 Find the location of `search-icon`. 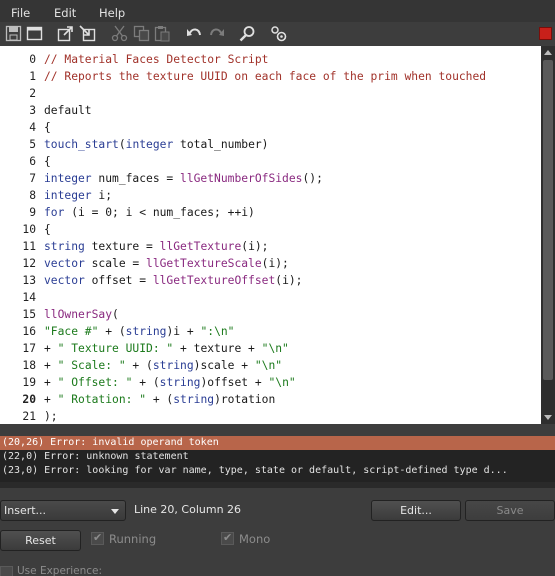

search-icon is located at coordinates (247, 33).